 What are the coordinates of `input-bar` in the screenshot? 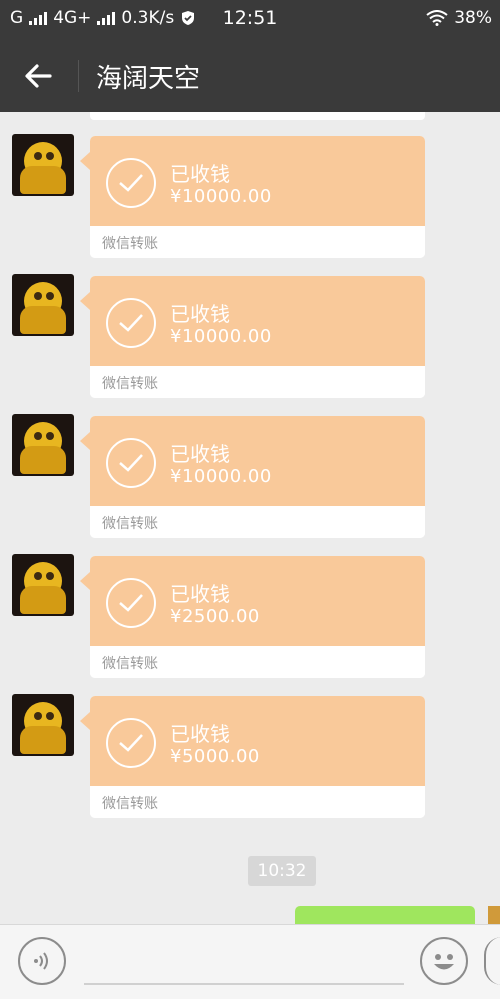 It's located at (250, 961).